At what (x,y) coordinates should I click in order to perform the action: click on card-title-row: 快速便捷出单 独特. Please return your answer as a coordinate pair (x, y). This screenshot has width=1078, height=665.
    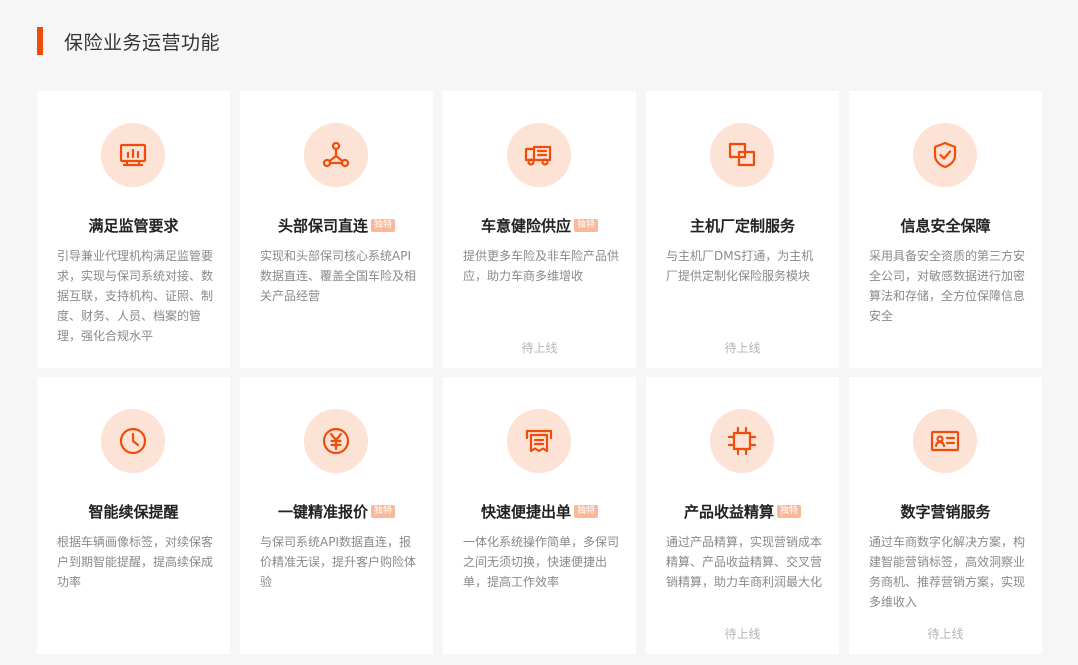
    Looking at the image, I should click on (539, 511).